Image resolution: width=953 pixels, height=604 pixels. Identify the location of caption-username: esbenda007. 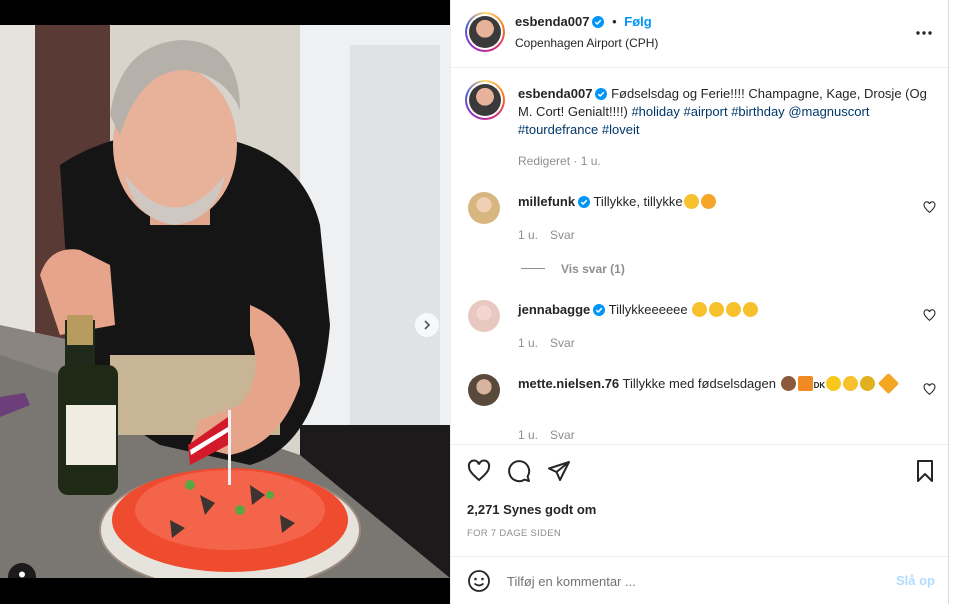
(555, 93).